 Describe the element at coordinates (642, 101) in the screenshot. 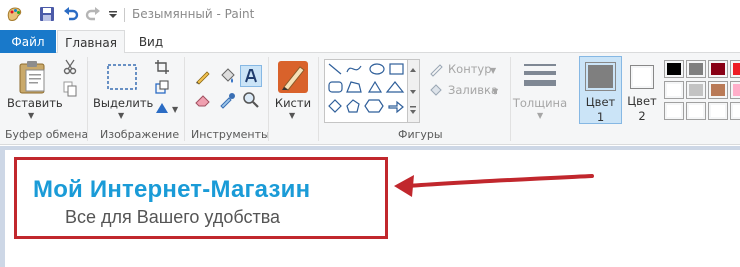

I see `color2-label: Цвет` at that location.